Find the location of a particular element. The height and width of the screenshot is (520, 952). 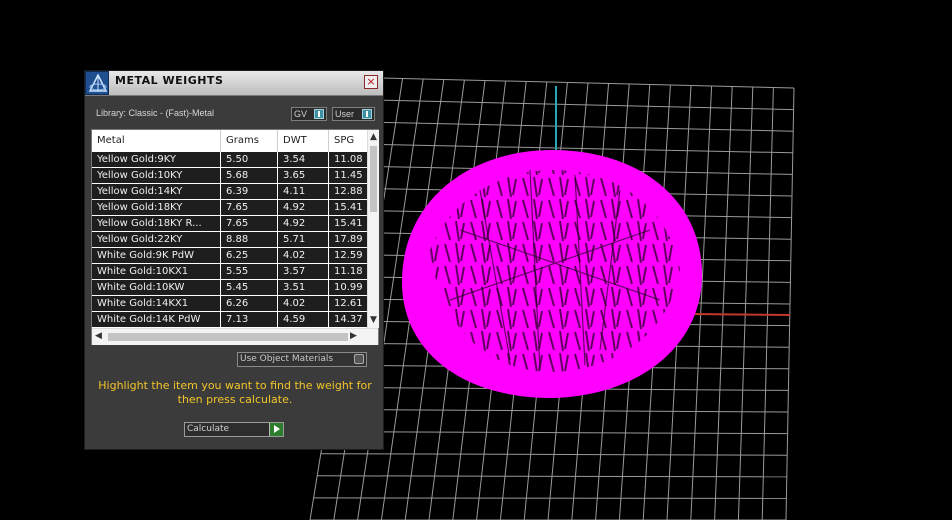

table-cell-grams: 5.45 is located at coordinates (237, 287).